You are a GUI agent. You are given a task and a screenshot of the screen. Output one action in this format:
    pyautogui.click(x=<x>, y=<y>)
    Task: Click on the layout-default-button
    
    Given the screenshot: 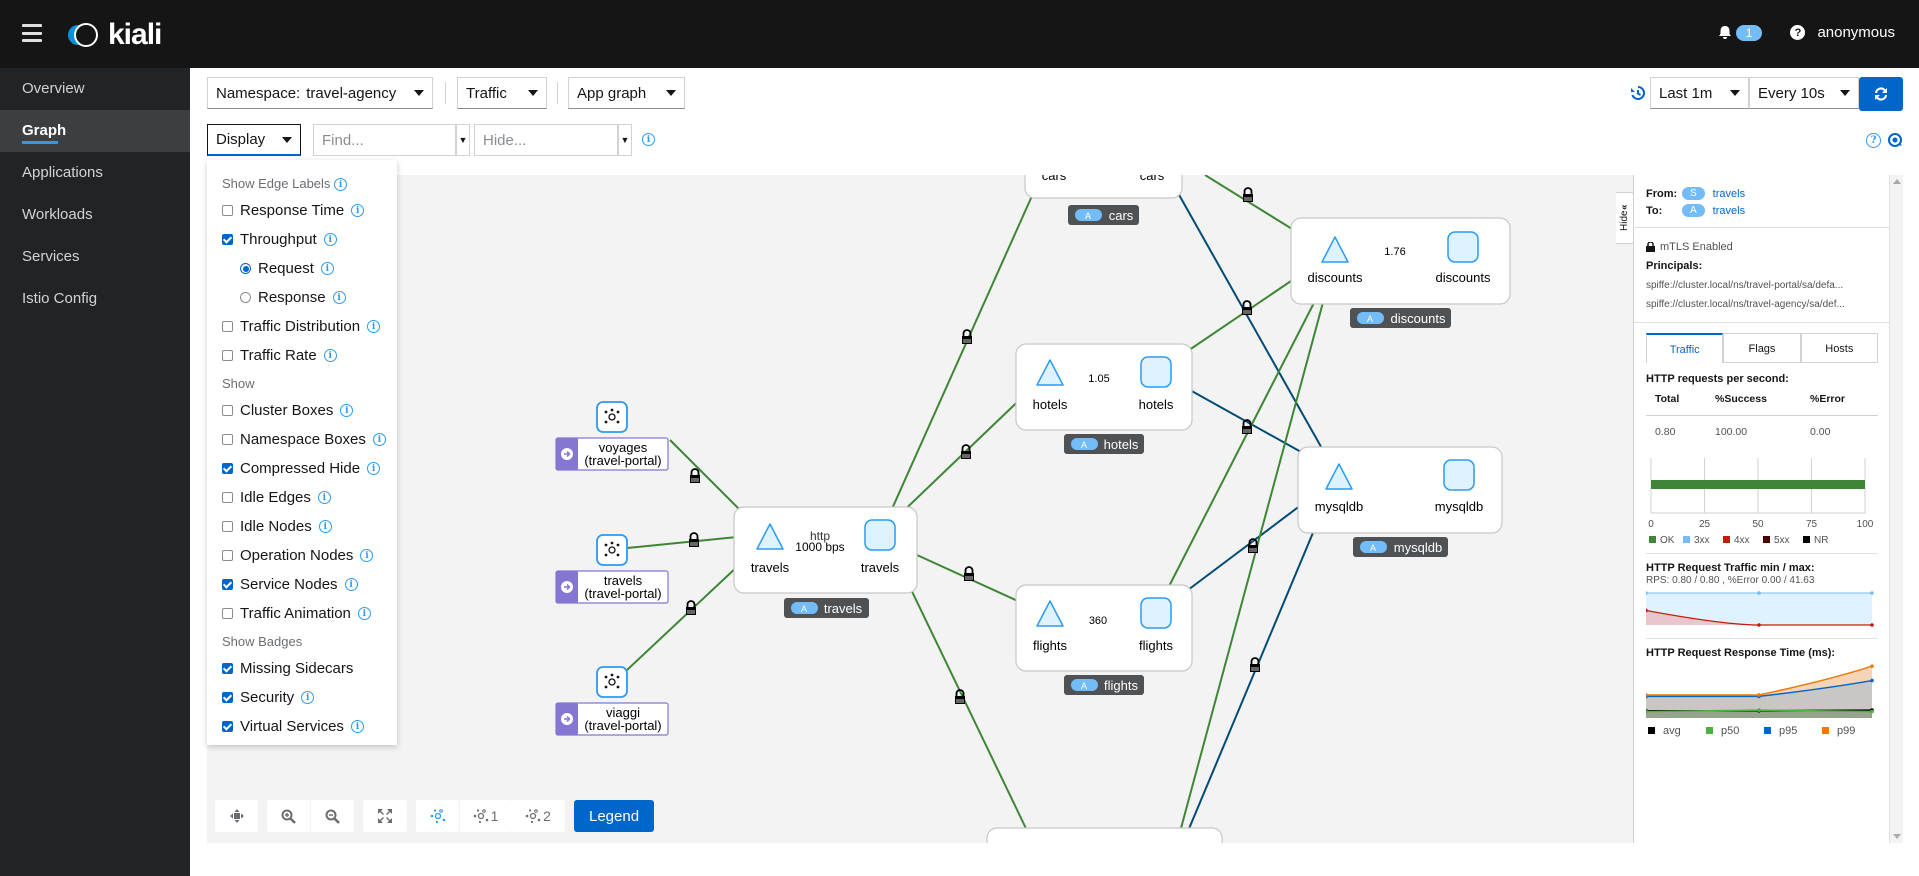 What is the action you would take?
    pyautogui.click(x=437, y=816)
    